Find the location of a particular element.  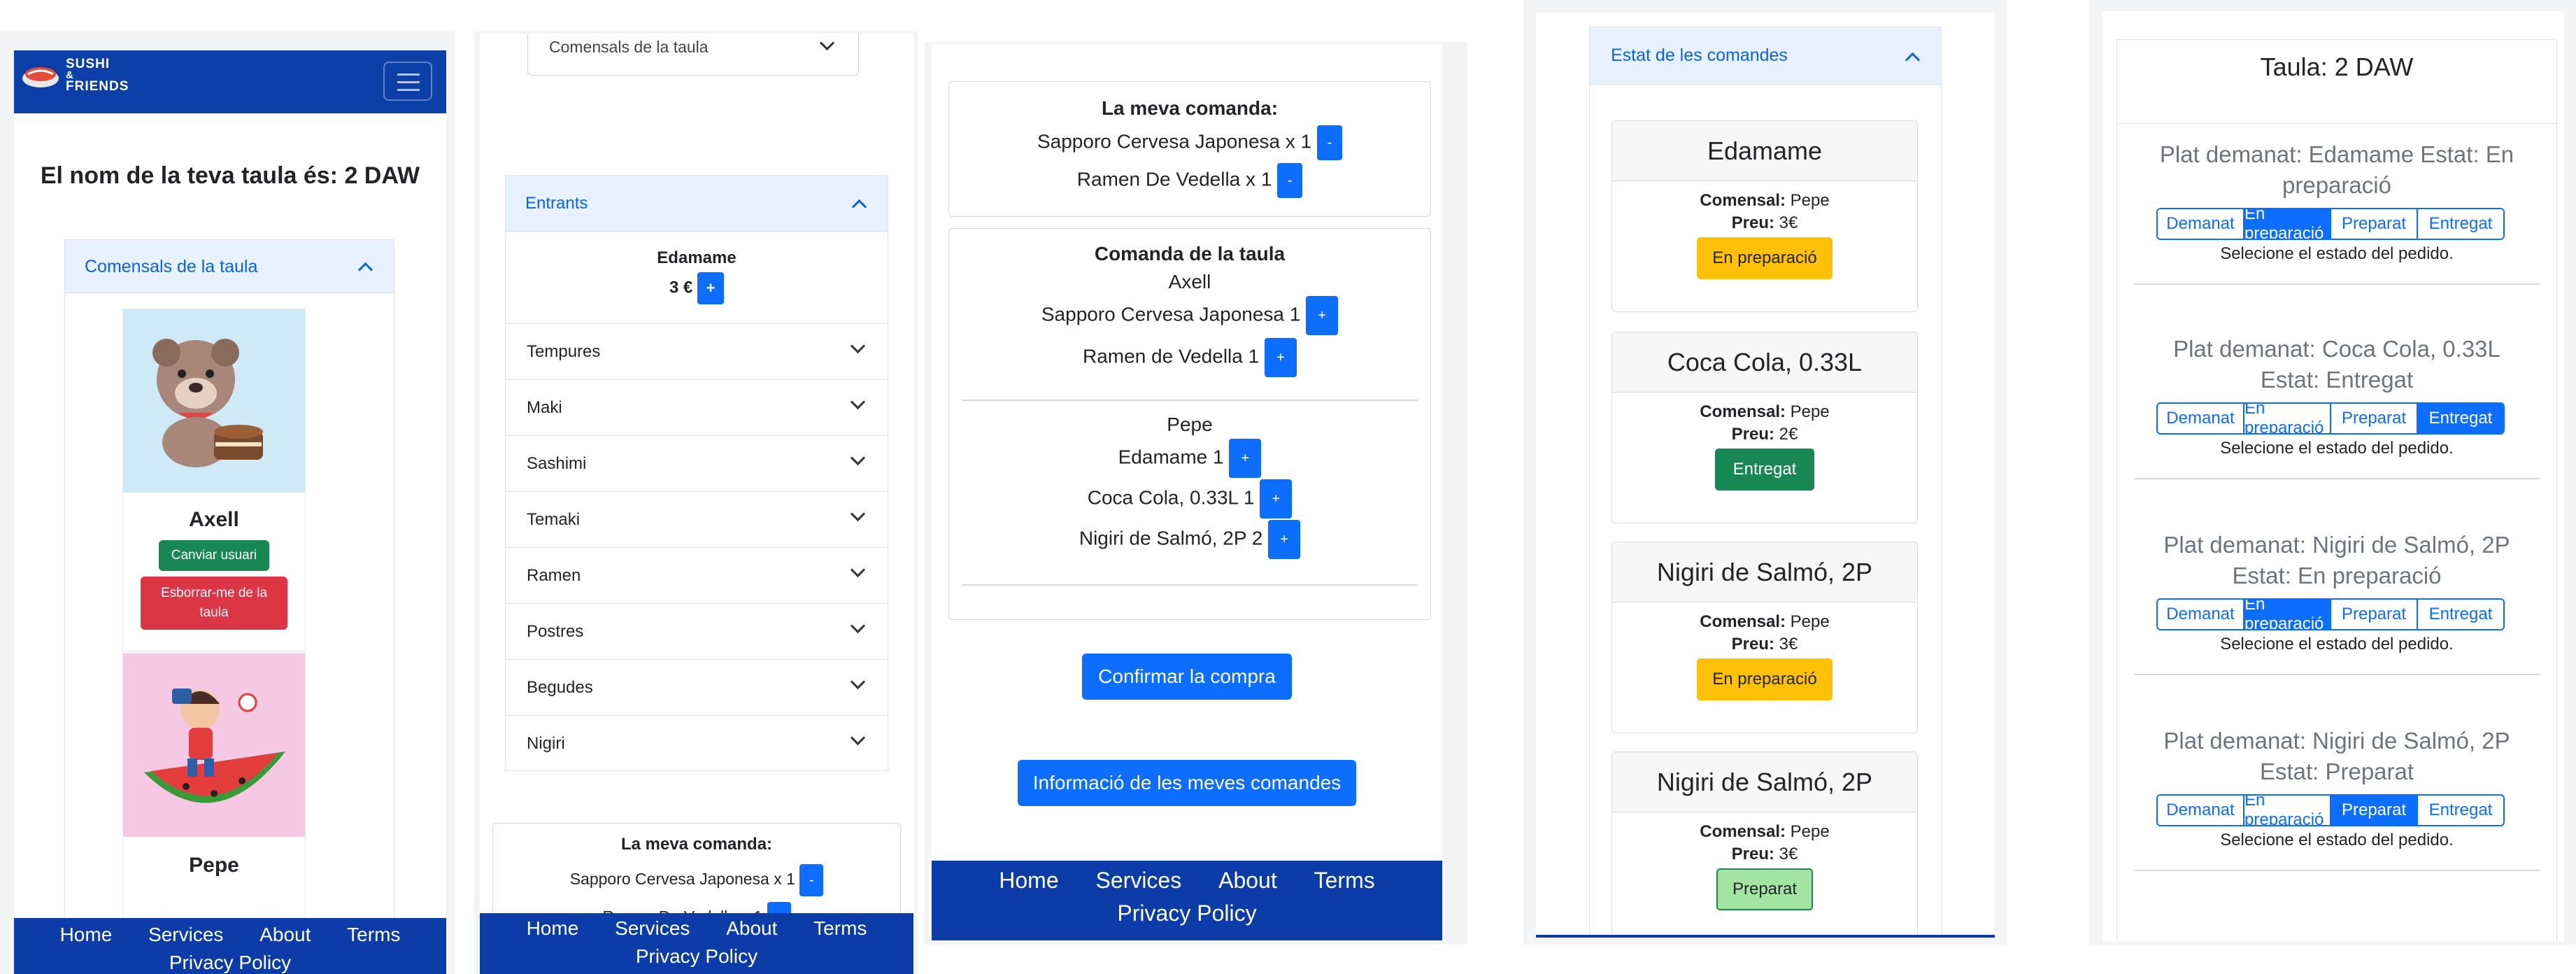

remove-from-table-button: Esborrar-me de la taula is located at coordinates (214, 603).